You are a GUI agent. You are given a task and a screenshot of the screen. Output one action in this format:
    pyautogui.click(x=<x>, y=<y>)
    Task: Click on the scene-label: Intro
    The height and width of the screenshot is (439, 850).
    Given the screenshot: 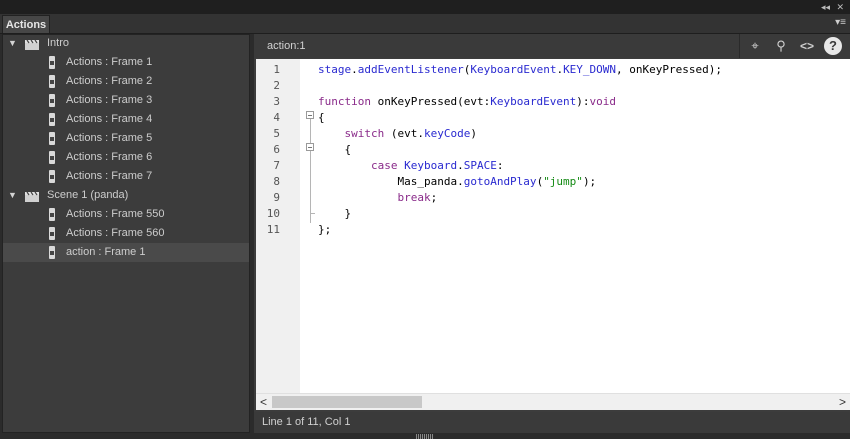 What is the action you would take?
    pyautogui.click(x=58, y=43)
    